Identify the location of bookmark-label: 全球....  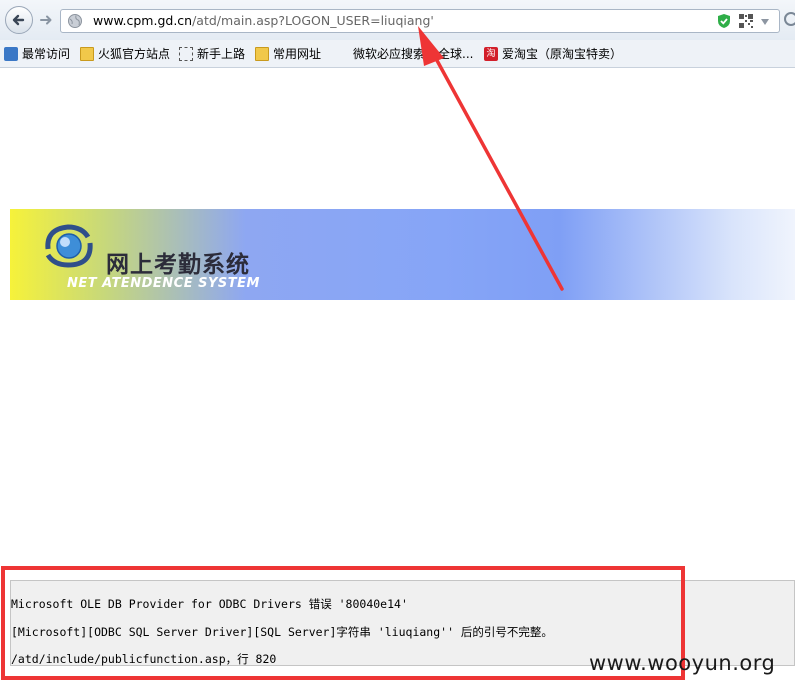
(456, 54).